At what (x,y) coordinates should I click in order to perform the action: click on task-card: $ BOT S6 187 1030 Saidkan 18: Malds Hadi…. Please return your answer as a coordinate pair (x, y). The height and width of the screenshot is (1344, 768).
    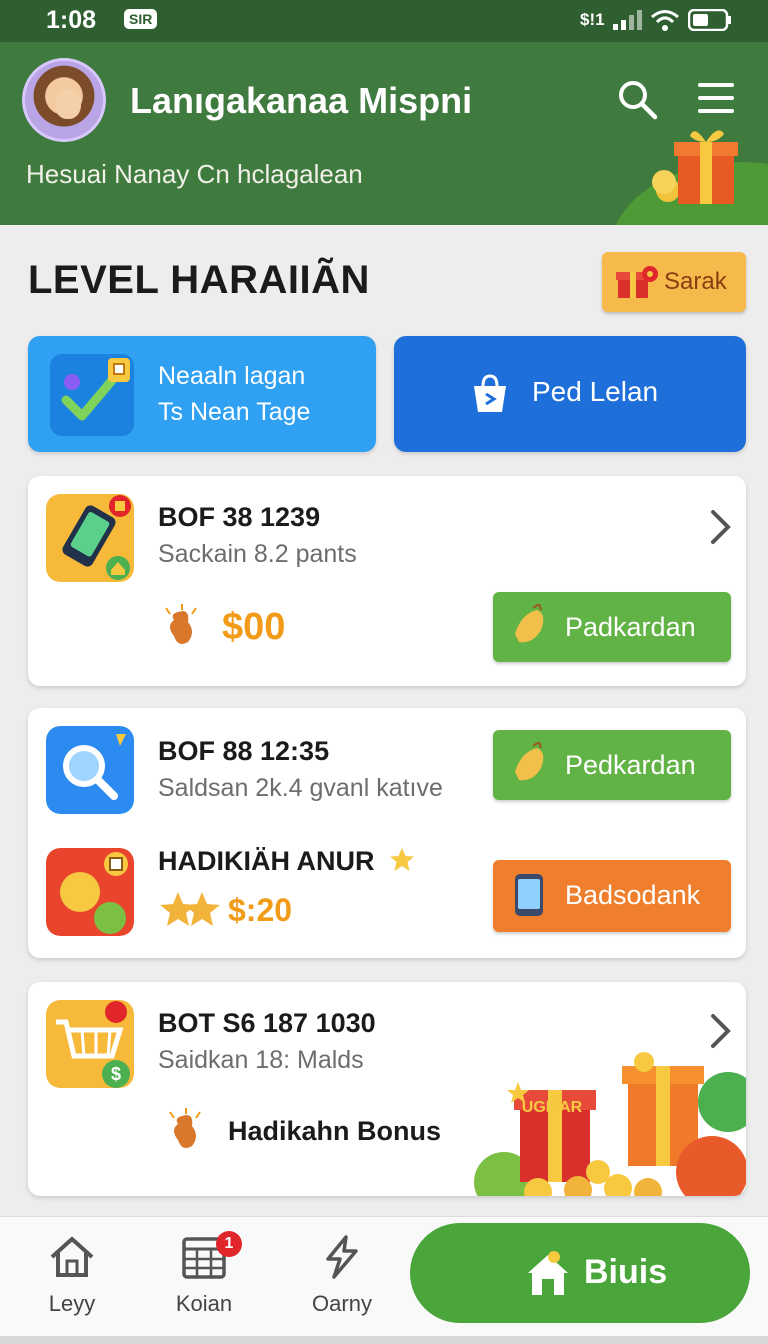
    Looking at the image, I should click on (387, 1089).